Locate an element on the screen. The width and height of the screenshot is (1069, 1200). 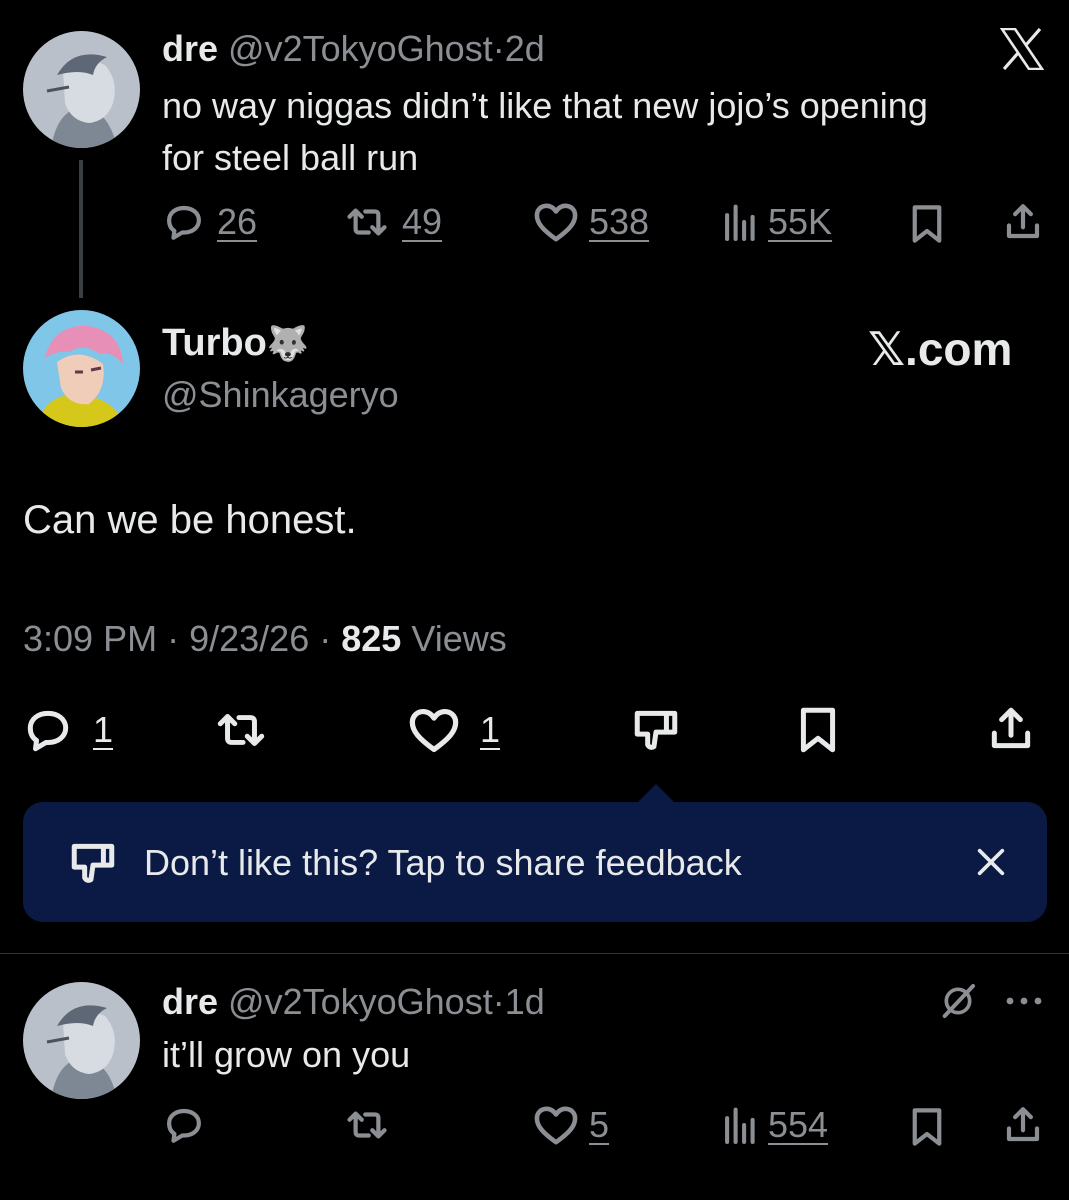
divider is located at coordinates (534, 953).